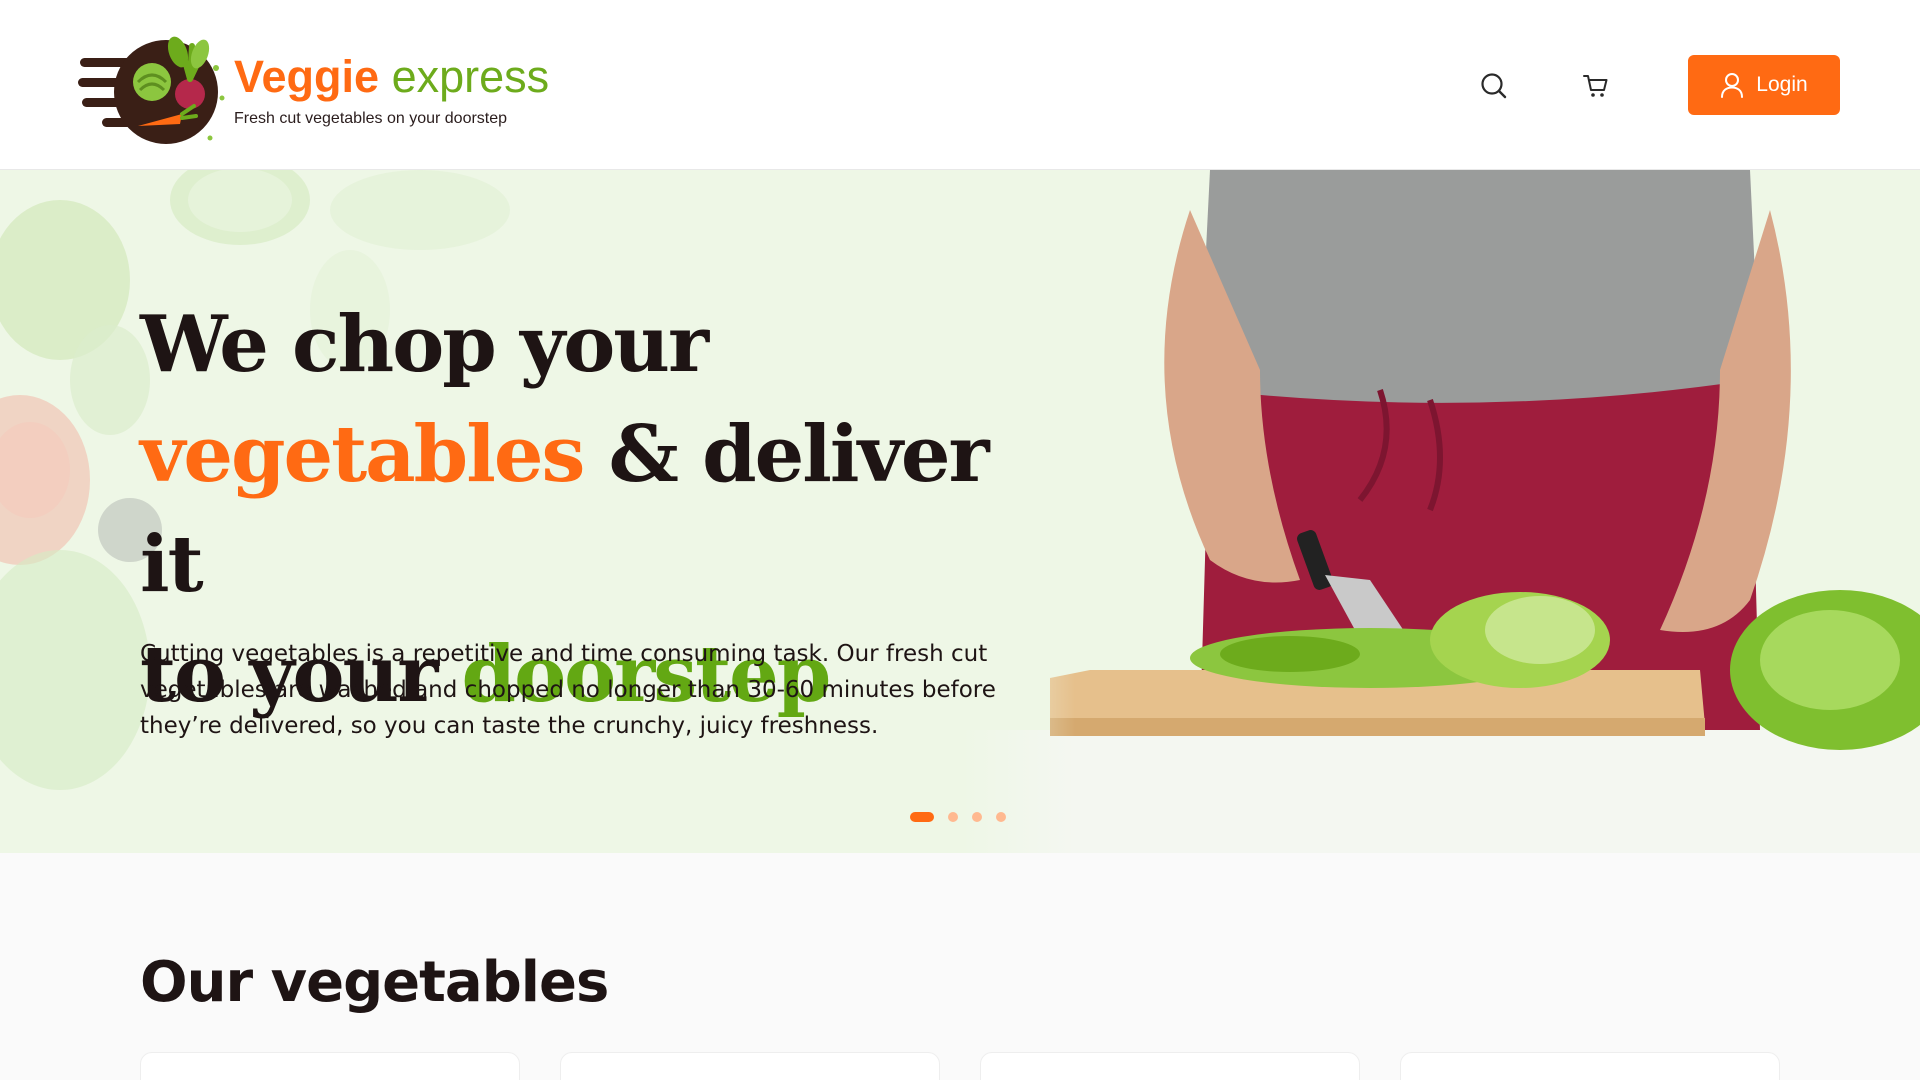 The height and width of the screenshot is (1080, 1920). I want to click on brand-name-part2: express, so click(470, 76).